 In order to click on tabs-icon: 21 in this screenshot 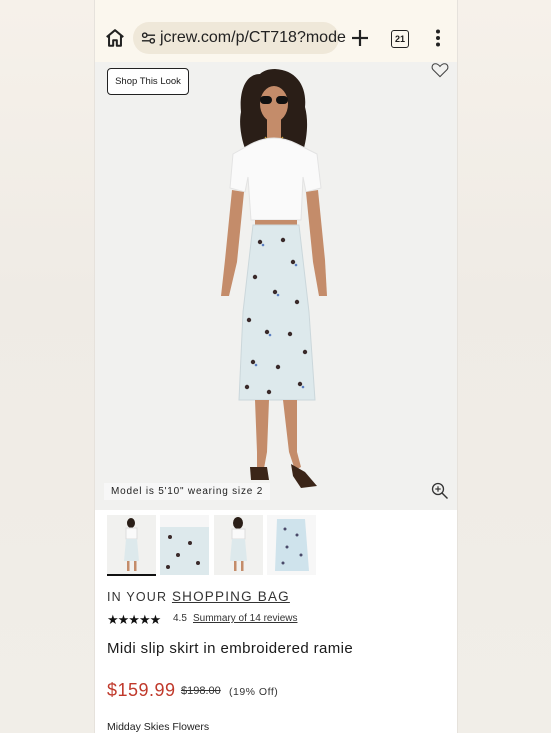, I will do `click(400, 39)`.